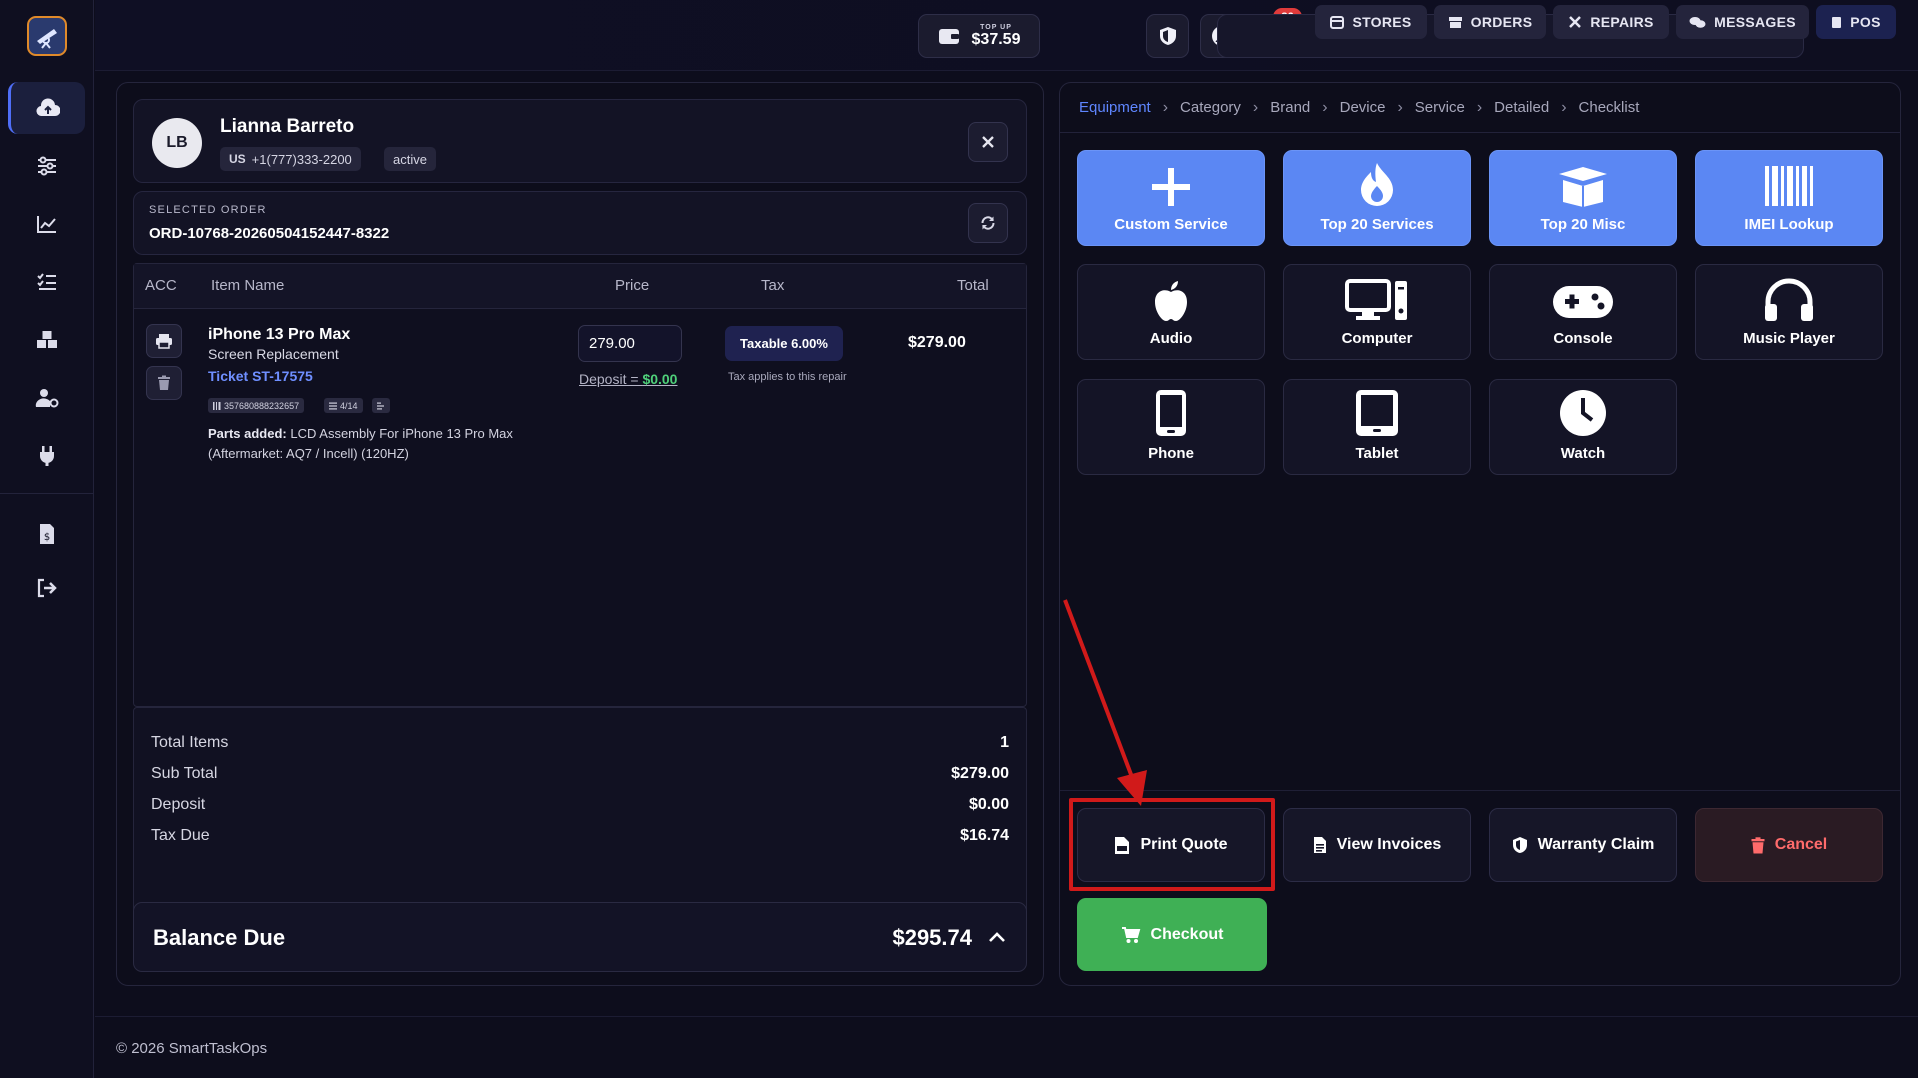 The image size is (1918, 1078). What do you see at coordinates (46, 282) in the screenshot?
I see `sidebar-item-tasks` at bounding box center [46, 282].